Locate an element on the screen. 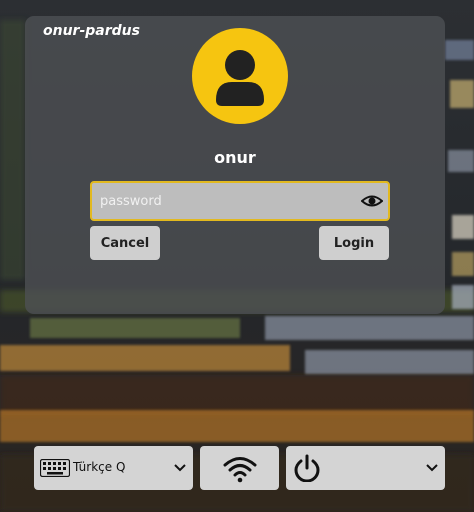 Image resolution: width=474 pixels, height=512 pixels. hostname-label: onur-pardus is located at coordinates (91, 31).